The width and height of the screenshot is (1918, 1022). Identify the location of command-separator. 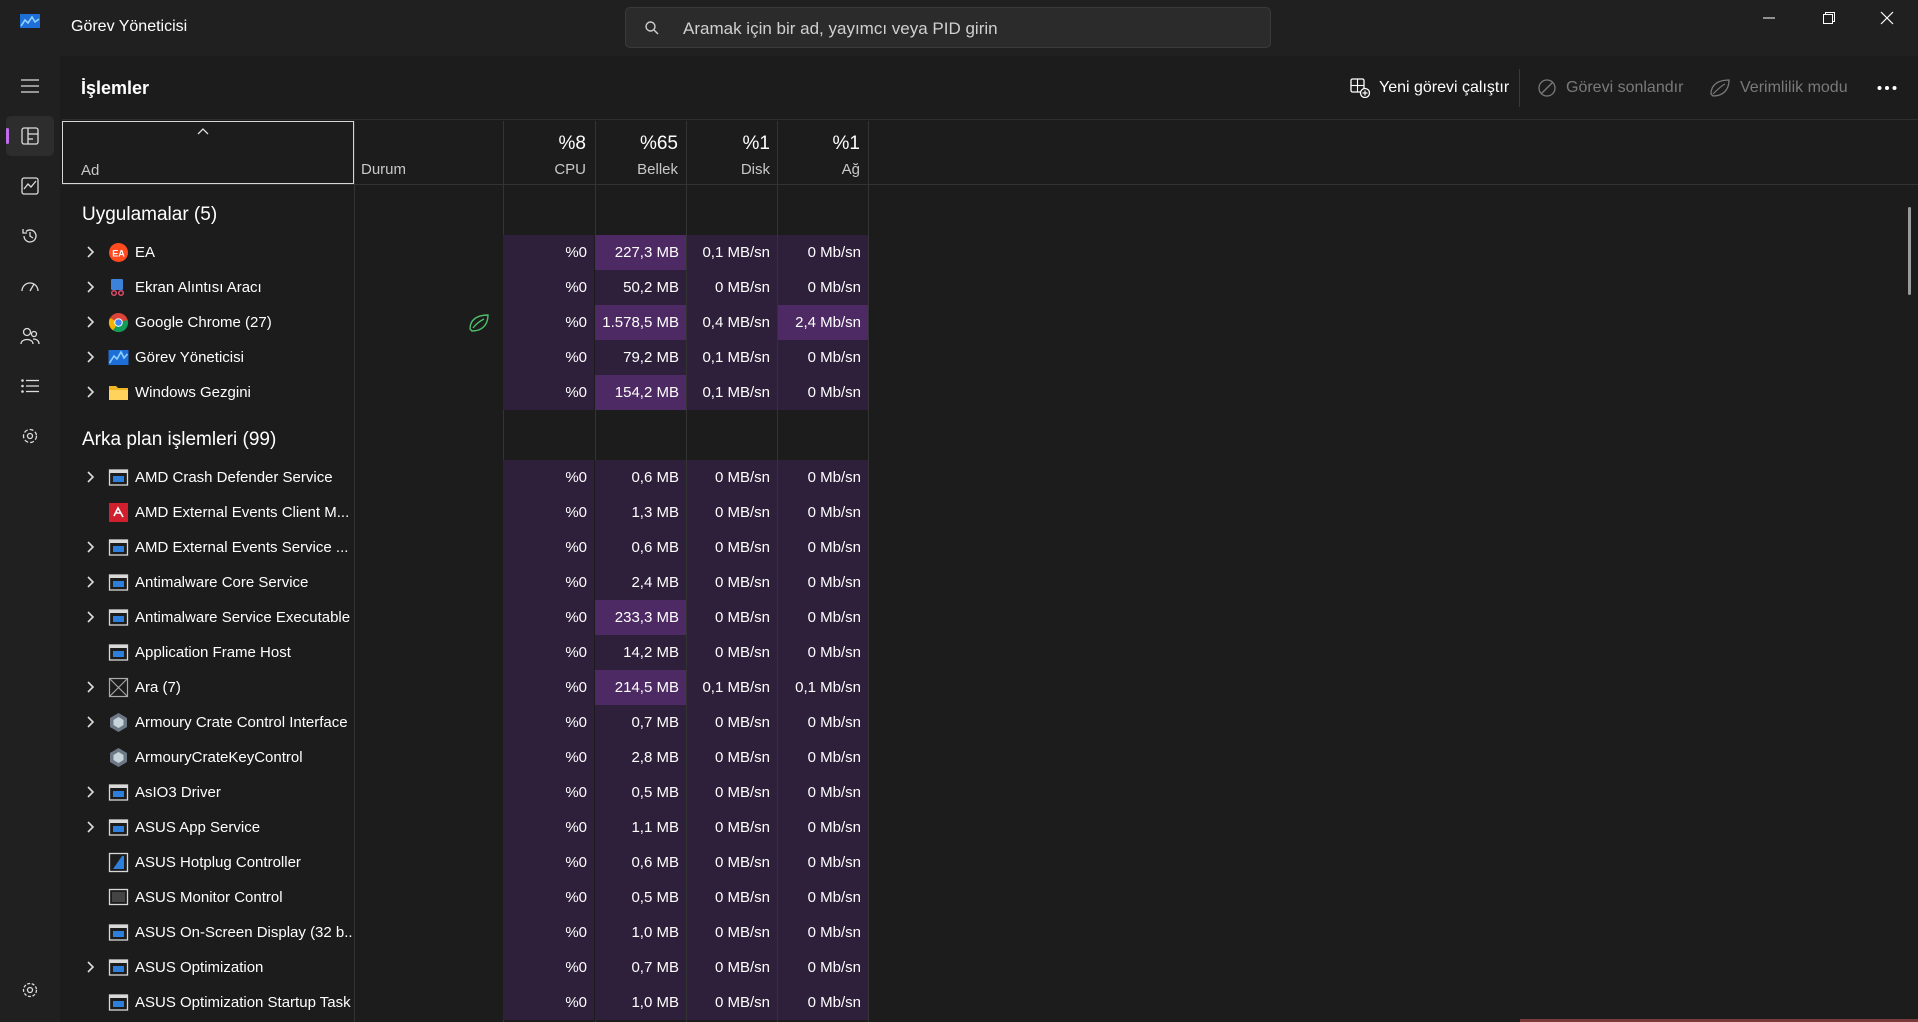
(1519, 88).